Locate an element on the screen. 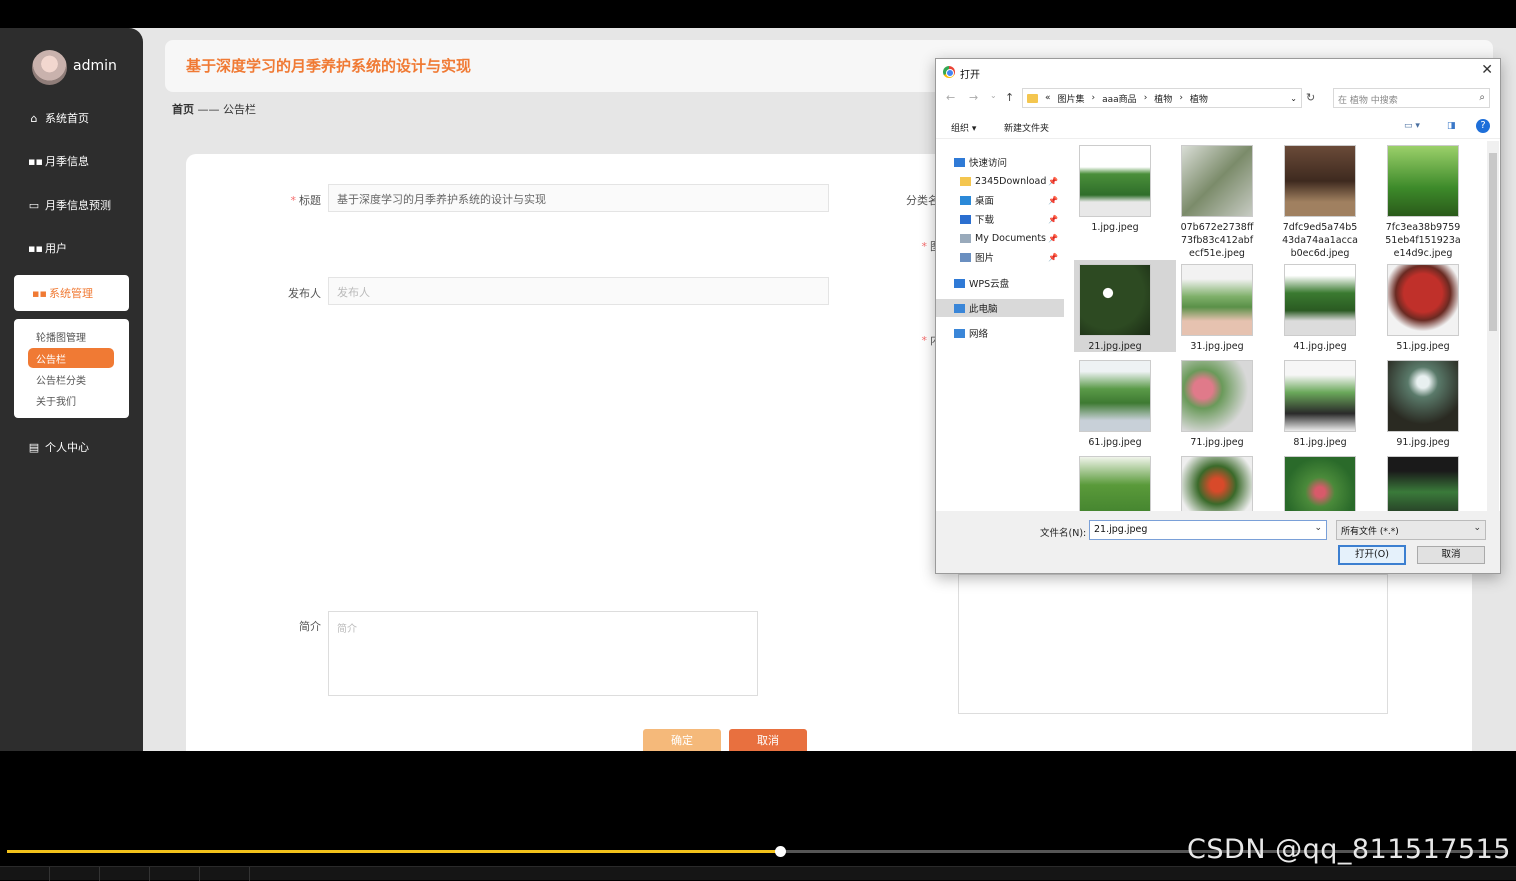 Image resolution: width=1516 pixels, height=881 pixels. dialog-cancel-button: 取消 is located at coordinates (1451, 555).